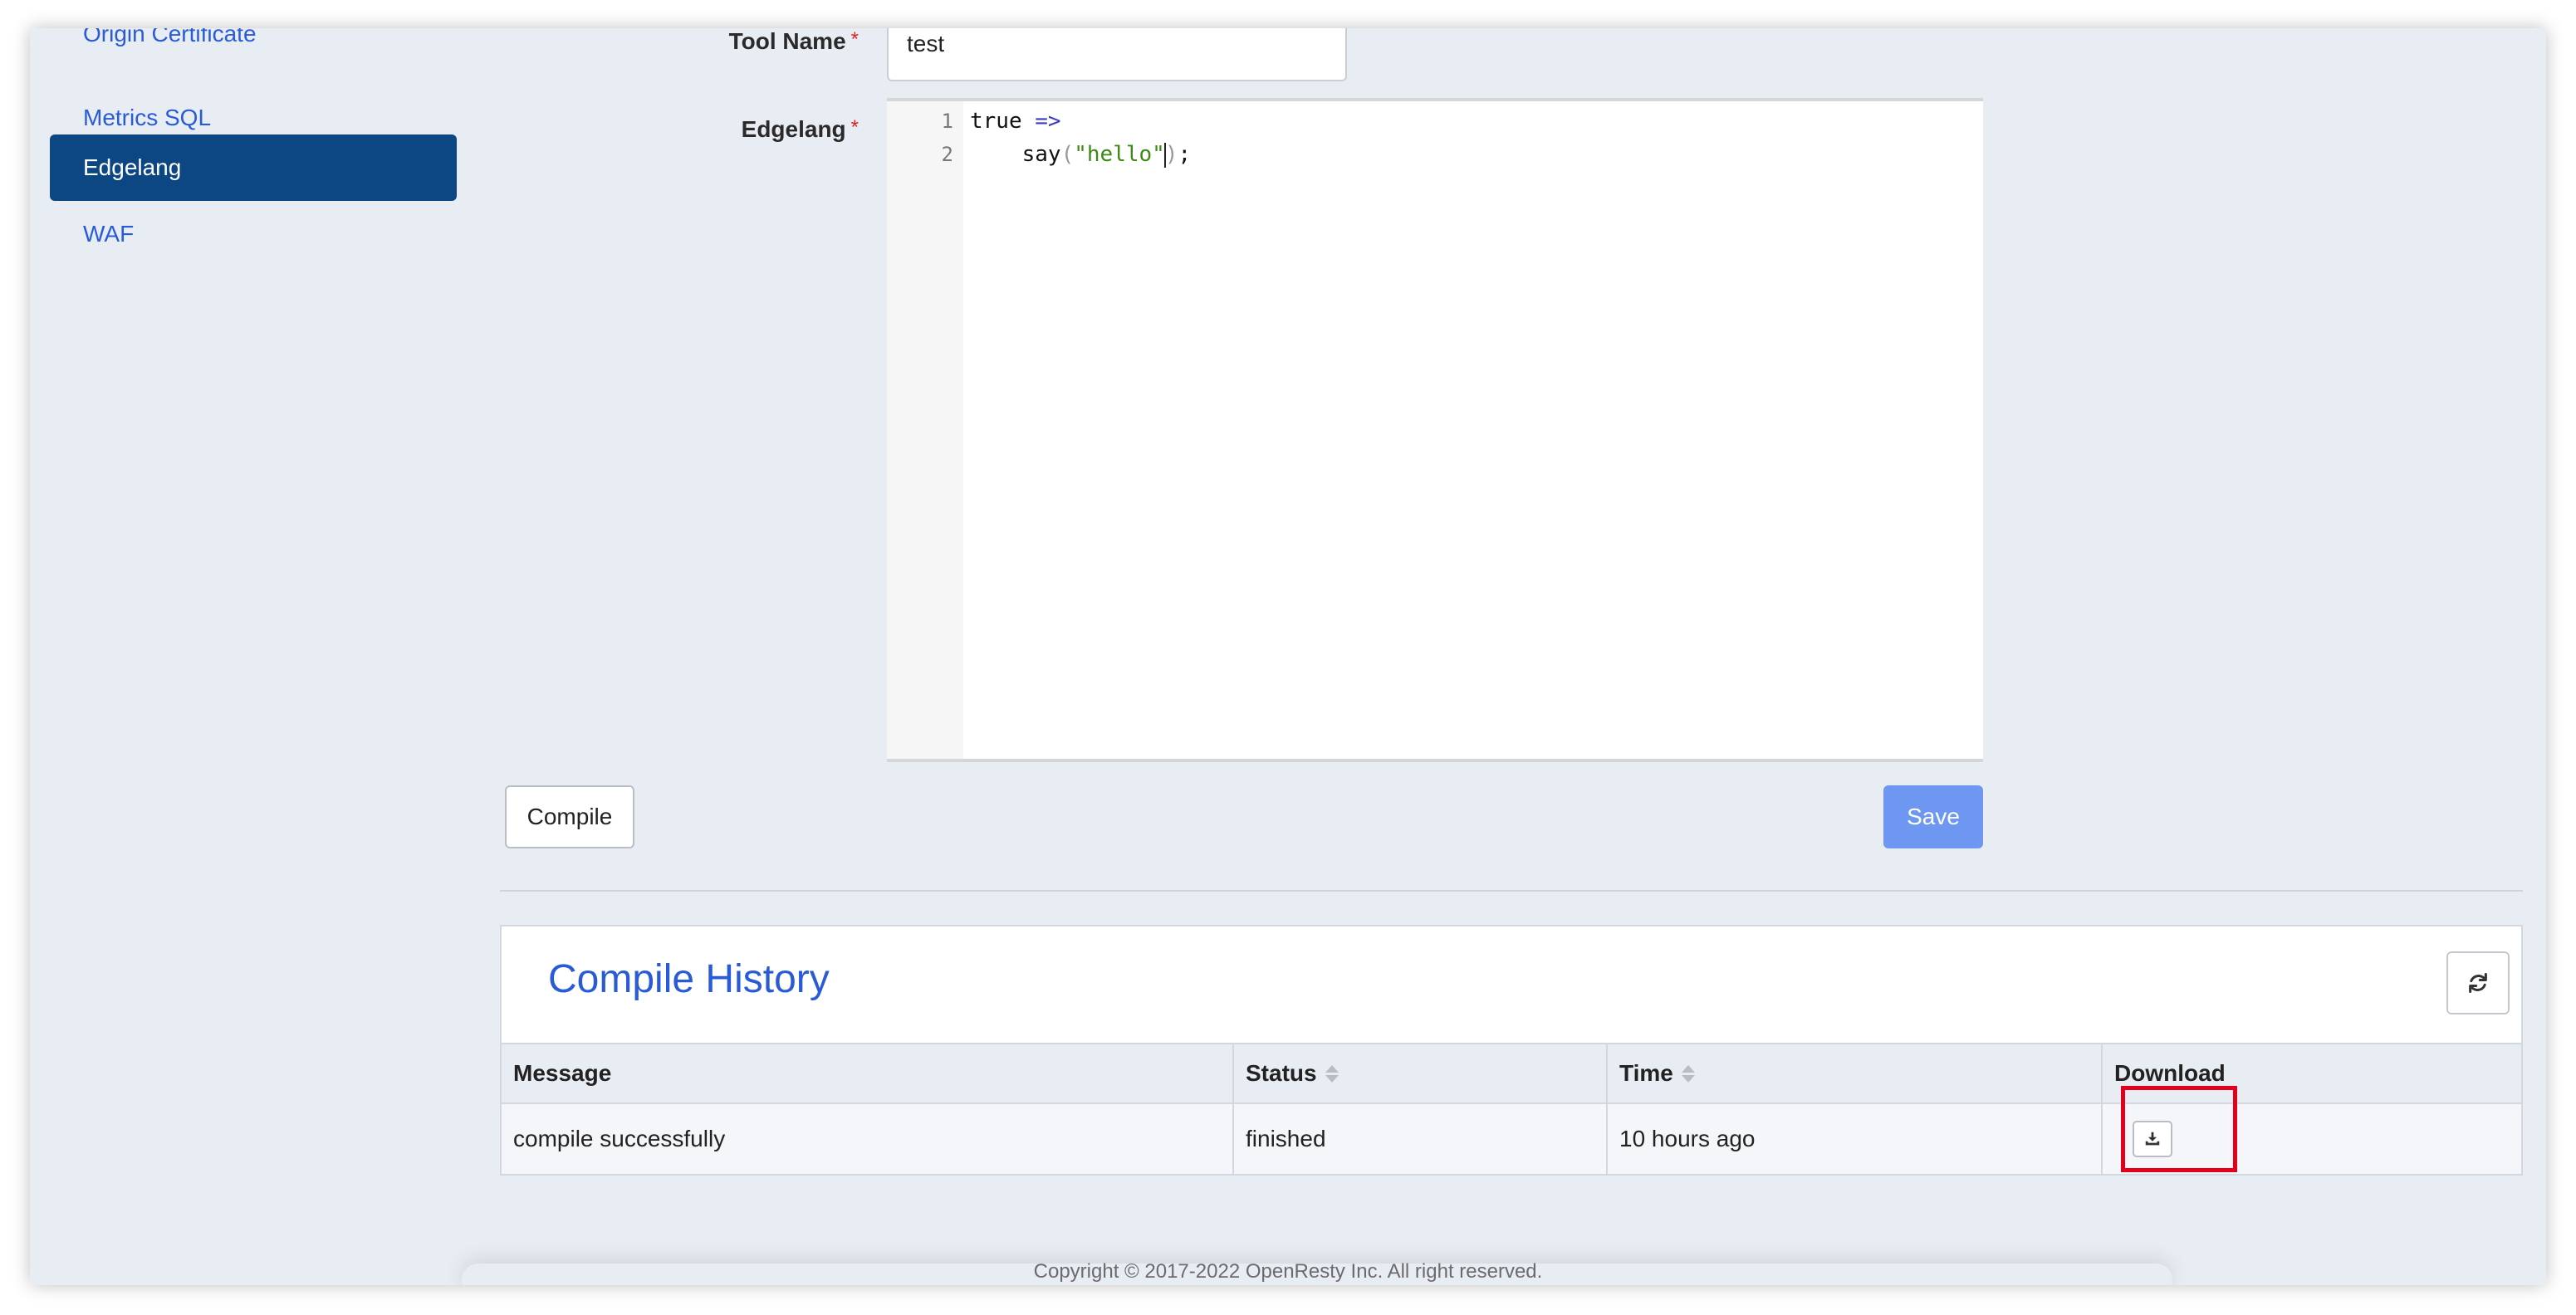 The image size is (2576, 1315). Describe the element at coordinates (926, 43) in the screenshot. I see `tool-name-value: test` at that location.